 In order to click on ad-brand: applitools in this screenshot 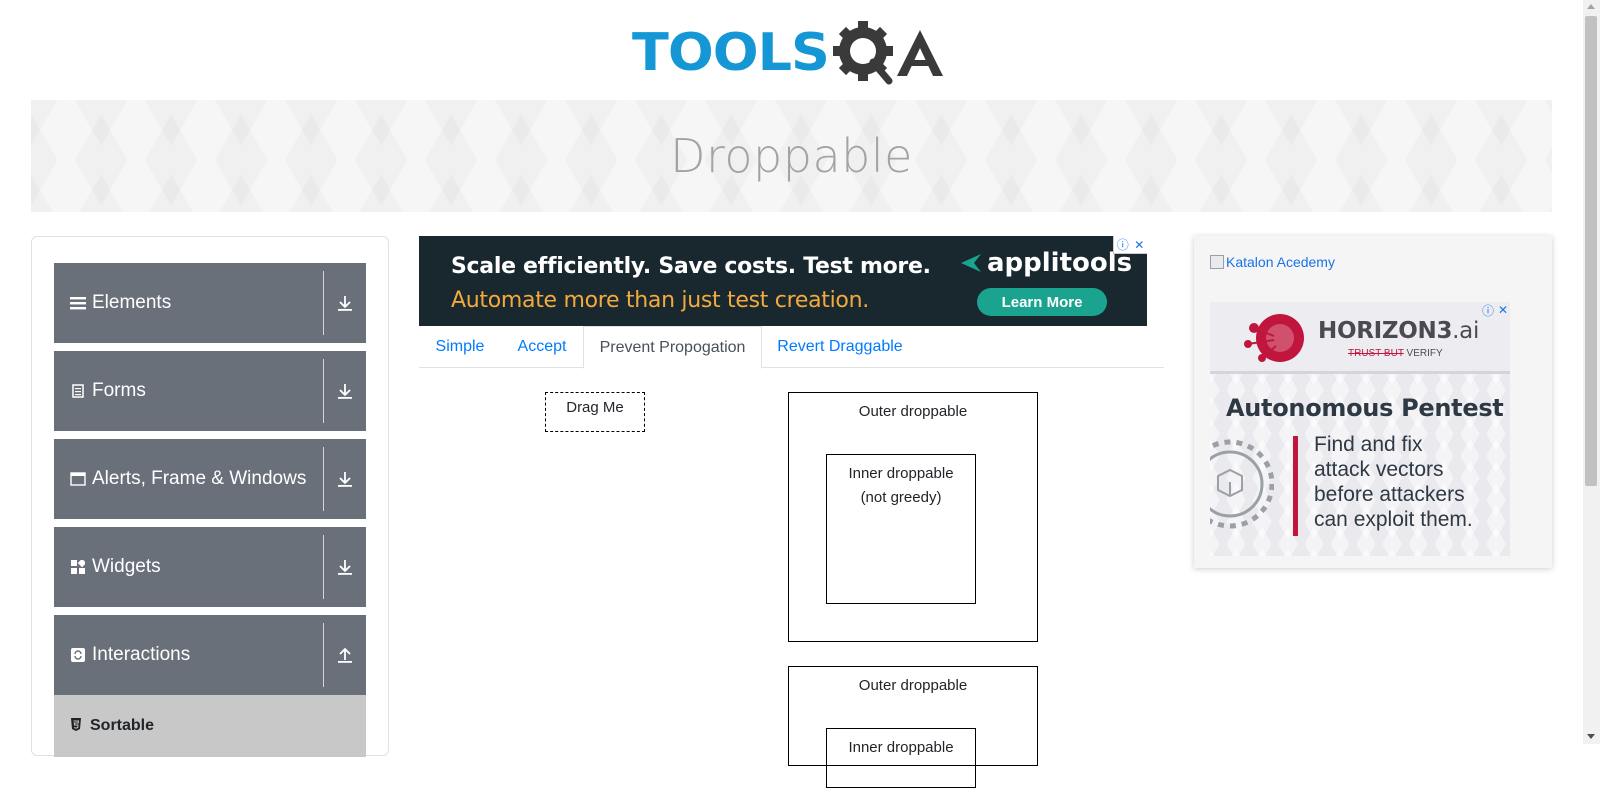, I will do `click(1045, 263)`.